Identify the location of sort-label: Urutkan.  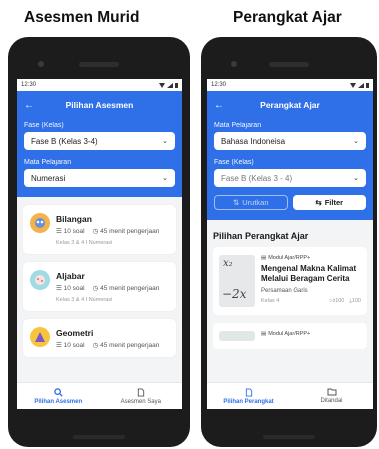
(255, 202).